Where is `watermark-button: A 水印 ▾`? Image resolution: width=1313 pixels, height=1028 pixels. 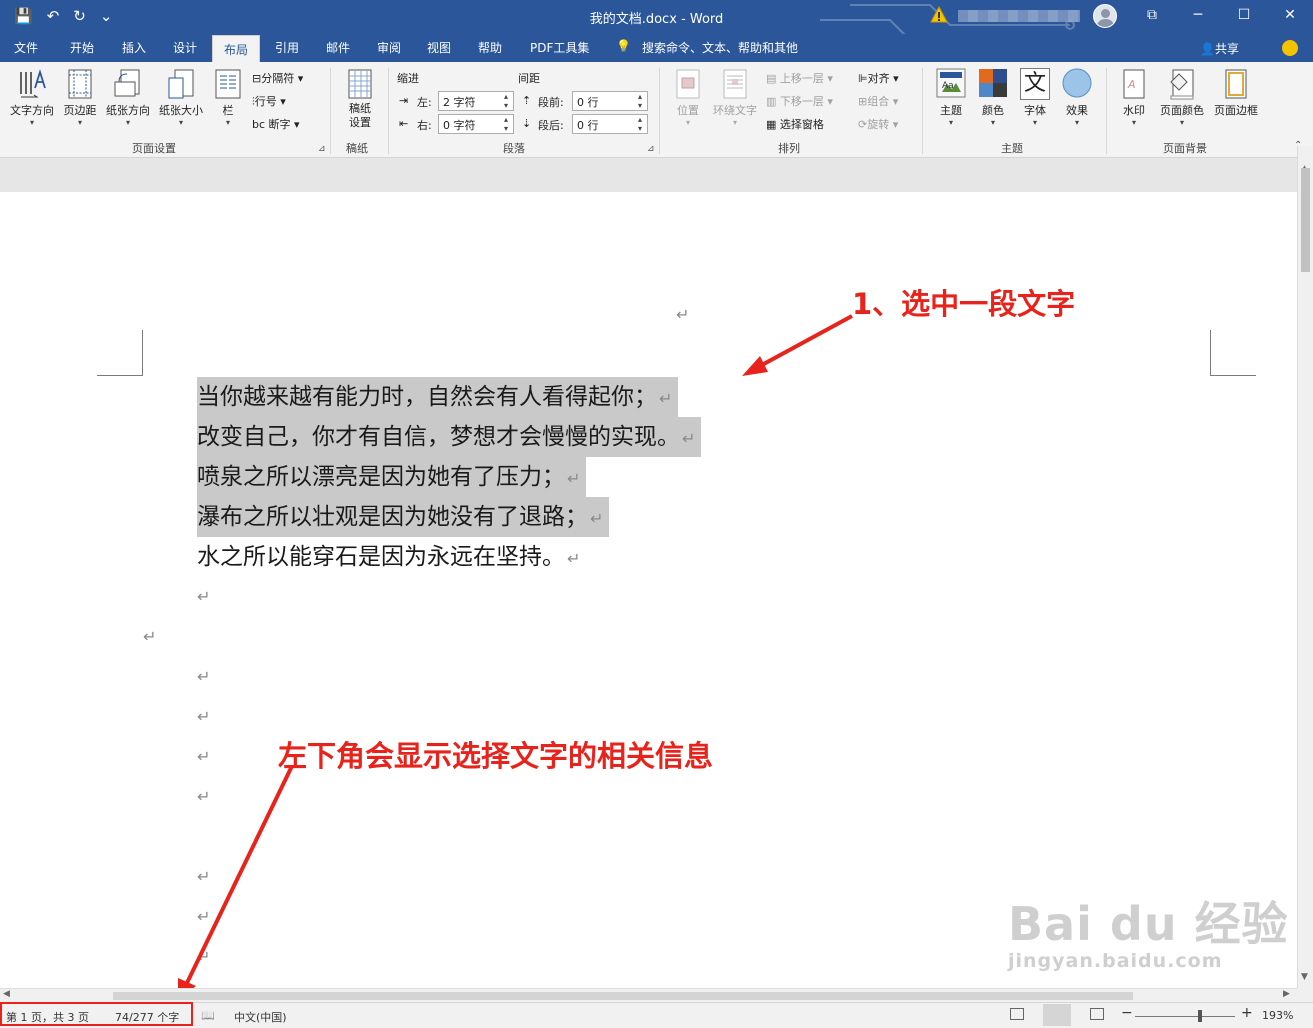 watermark-button: A 水印 ▾ is located at coordinates (1134, 97).